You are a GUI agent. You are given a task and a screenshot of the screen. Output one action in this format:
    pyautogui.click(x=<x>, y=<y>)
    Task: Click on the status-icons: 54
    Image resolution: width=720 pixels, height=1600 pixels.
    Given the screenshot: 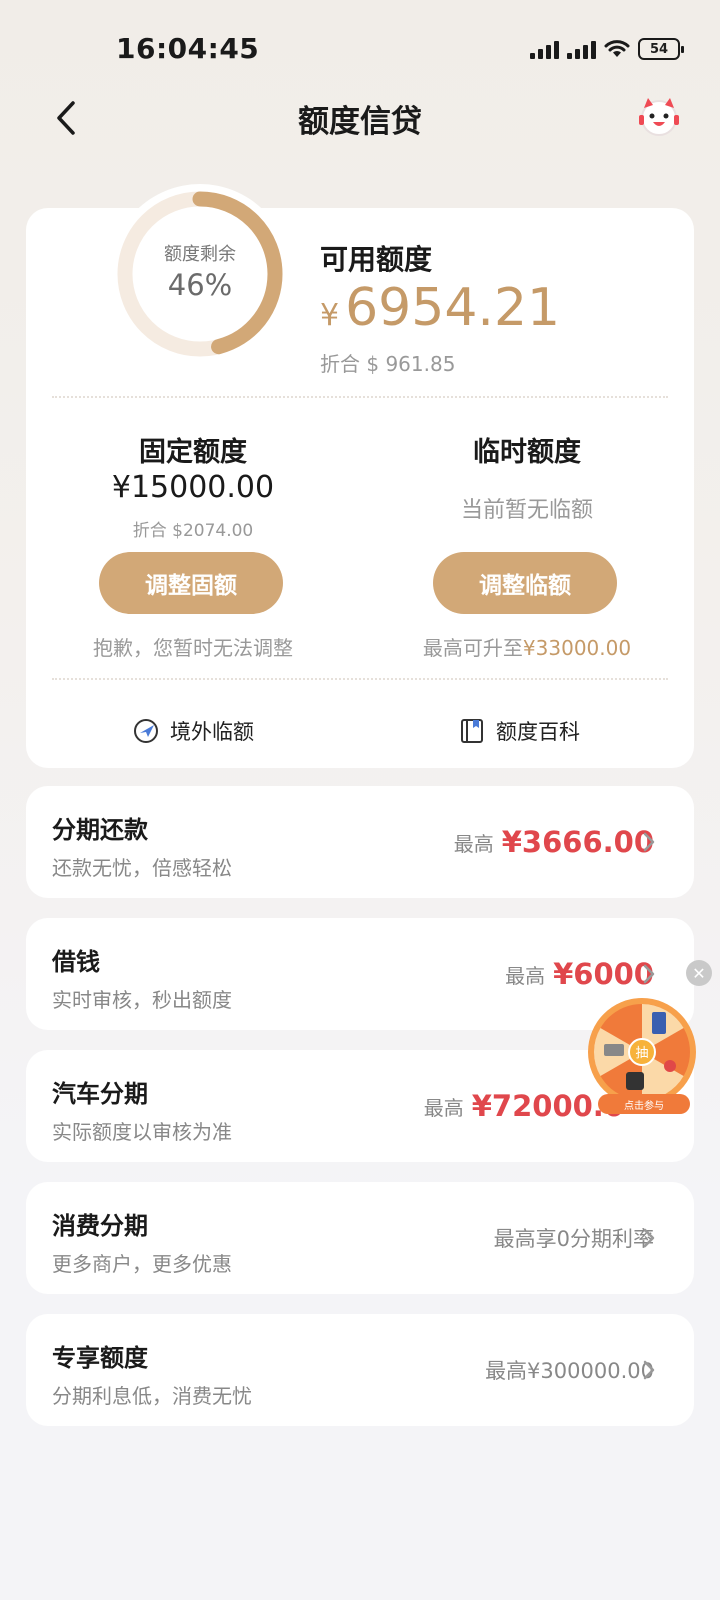 What is the action you would take?
    pyautogui.click(x=607, y=49)
    